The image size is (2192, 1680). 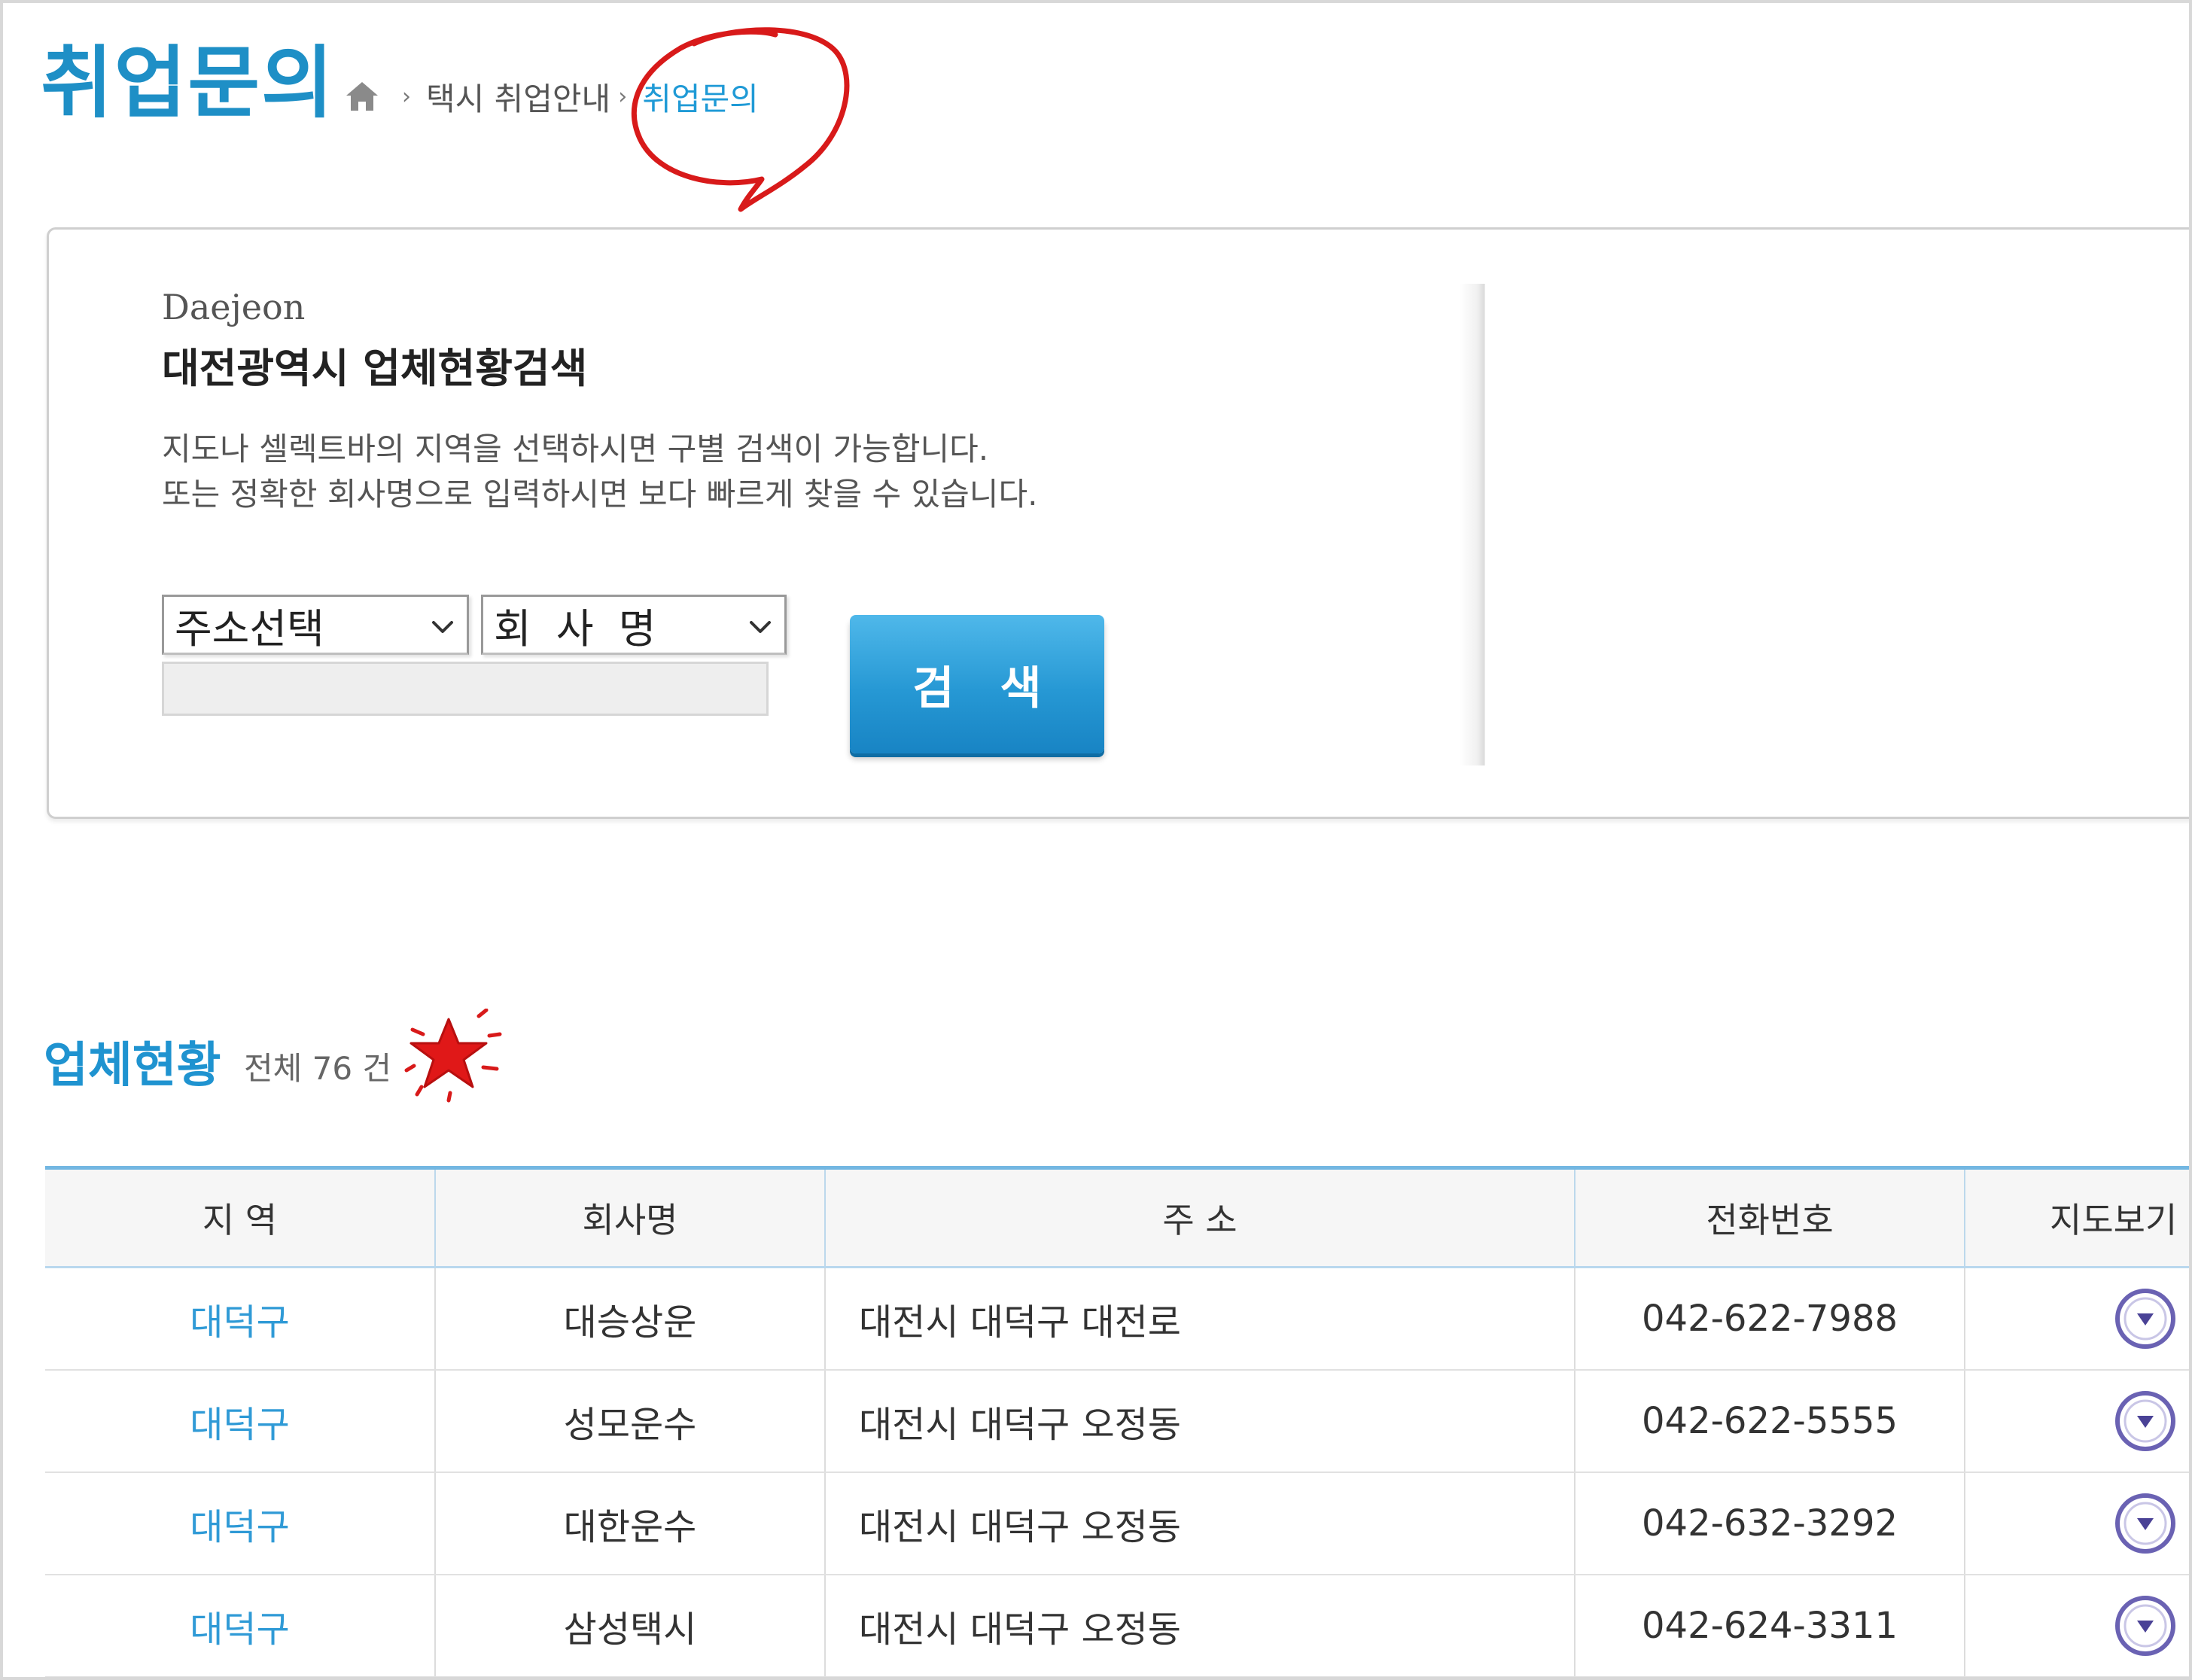 What do you see at coordinates (453, 1056) in the screenshot?
I see `red-star-annotation` at bounding box center [453, 1056].